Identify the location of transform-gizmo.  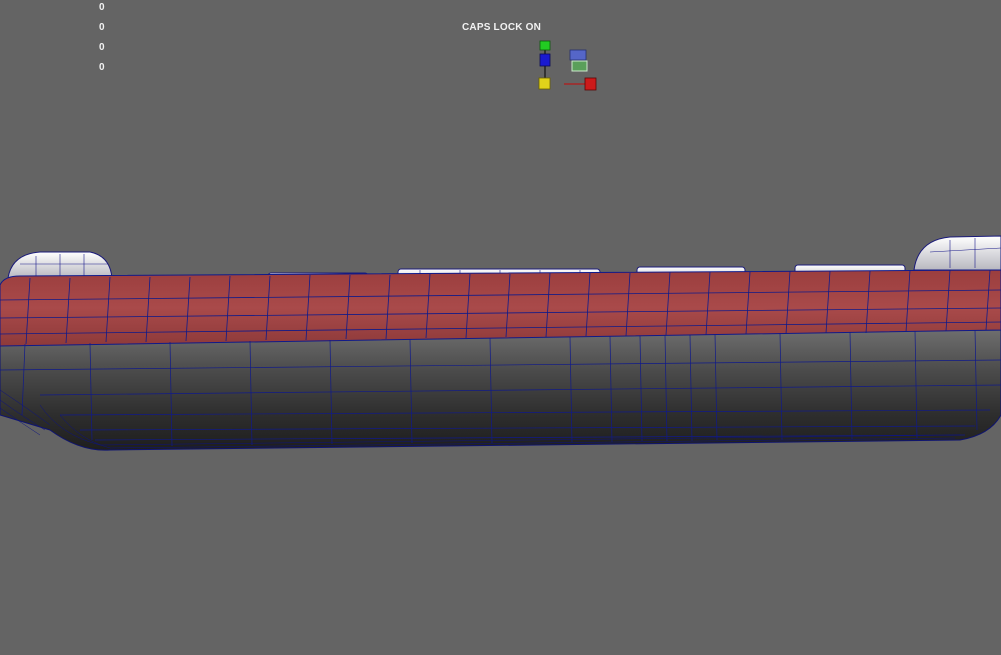
(570, 68).